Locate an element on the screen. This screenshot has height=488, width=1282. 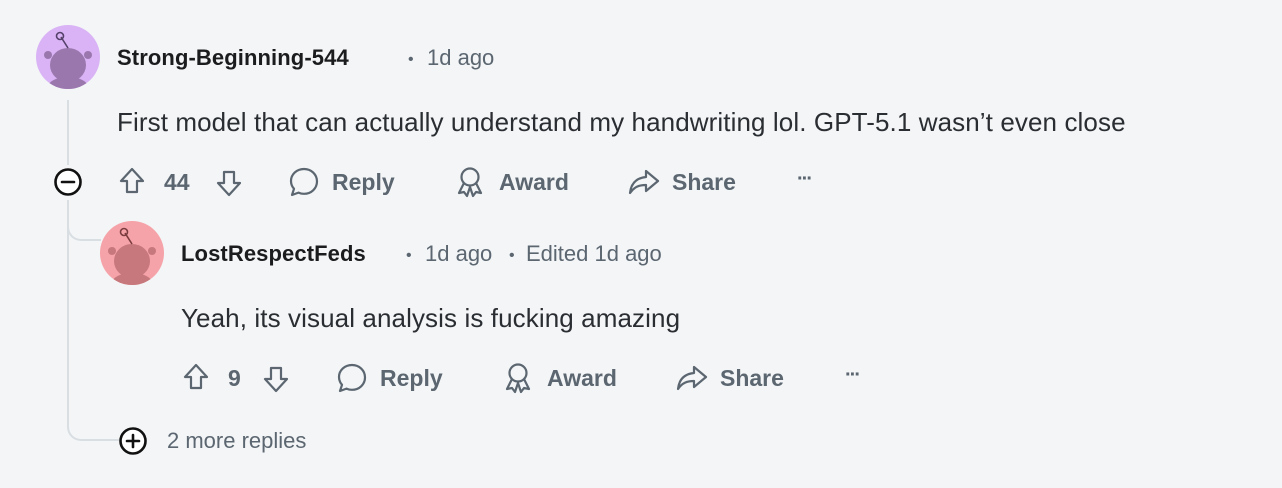
edited-timestamp: Edited 1d ago is located at coordinates (594, 253).